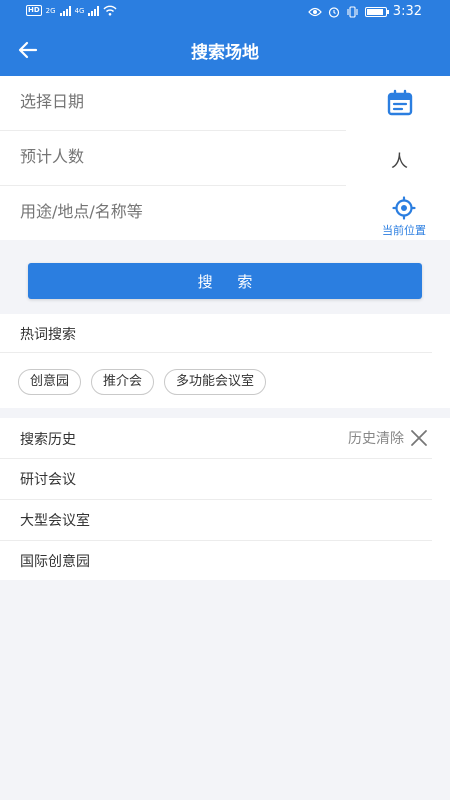 The image size is (450, 800). Describe the element at coordinates (180, 101) in the screenshot. I see `date-input` at that location.